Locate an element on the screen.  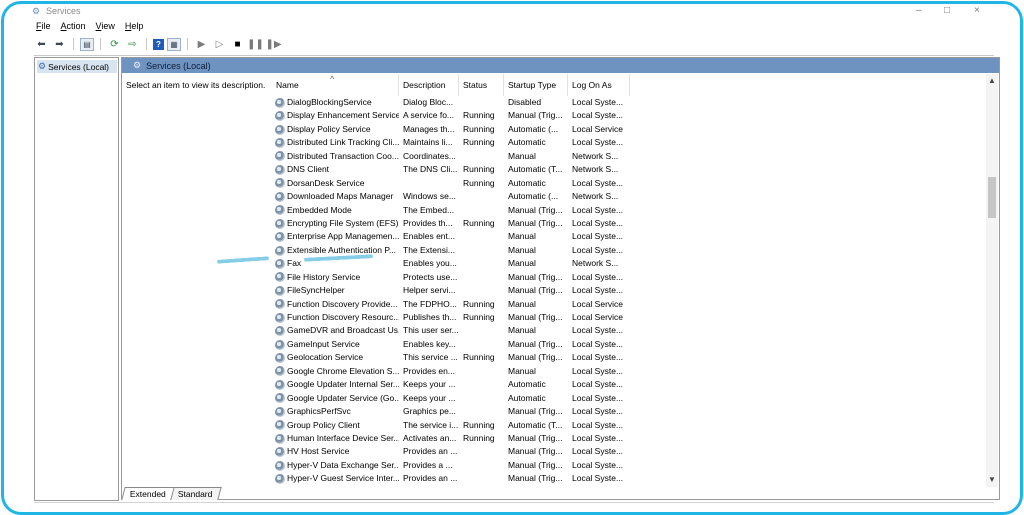
export-list-icon: ⇨ is located at coordinates (132, 44).